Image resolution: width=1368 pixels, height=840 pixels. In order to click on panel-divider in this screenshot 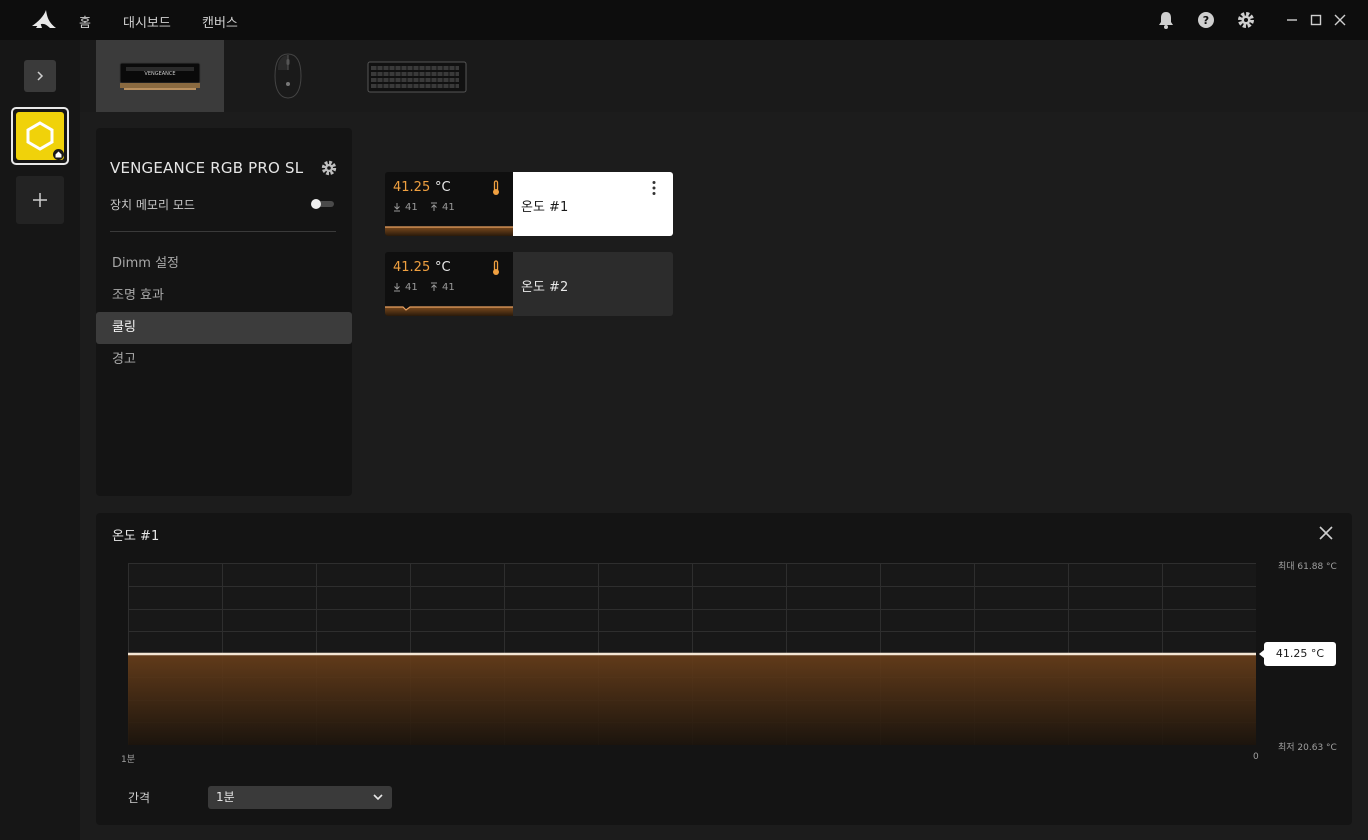, I will do `click(223, 231)`.